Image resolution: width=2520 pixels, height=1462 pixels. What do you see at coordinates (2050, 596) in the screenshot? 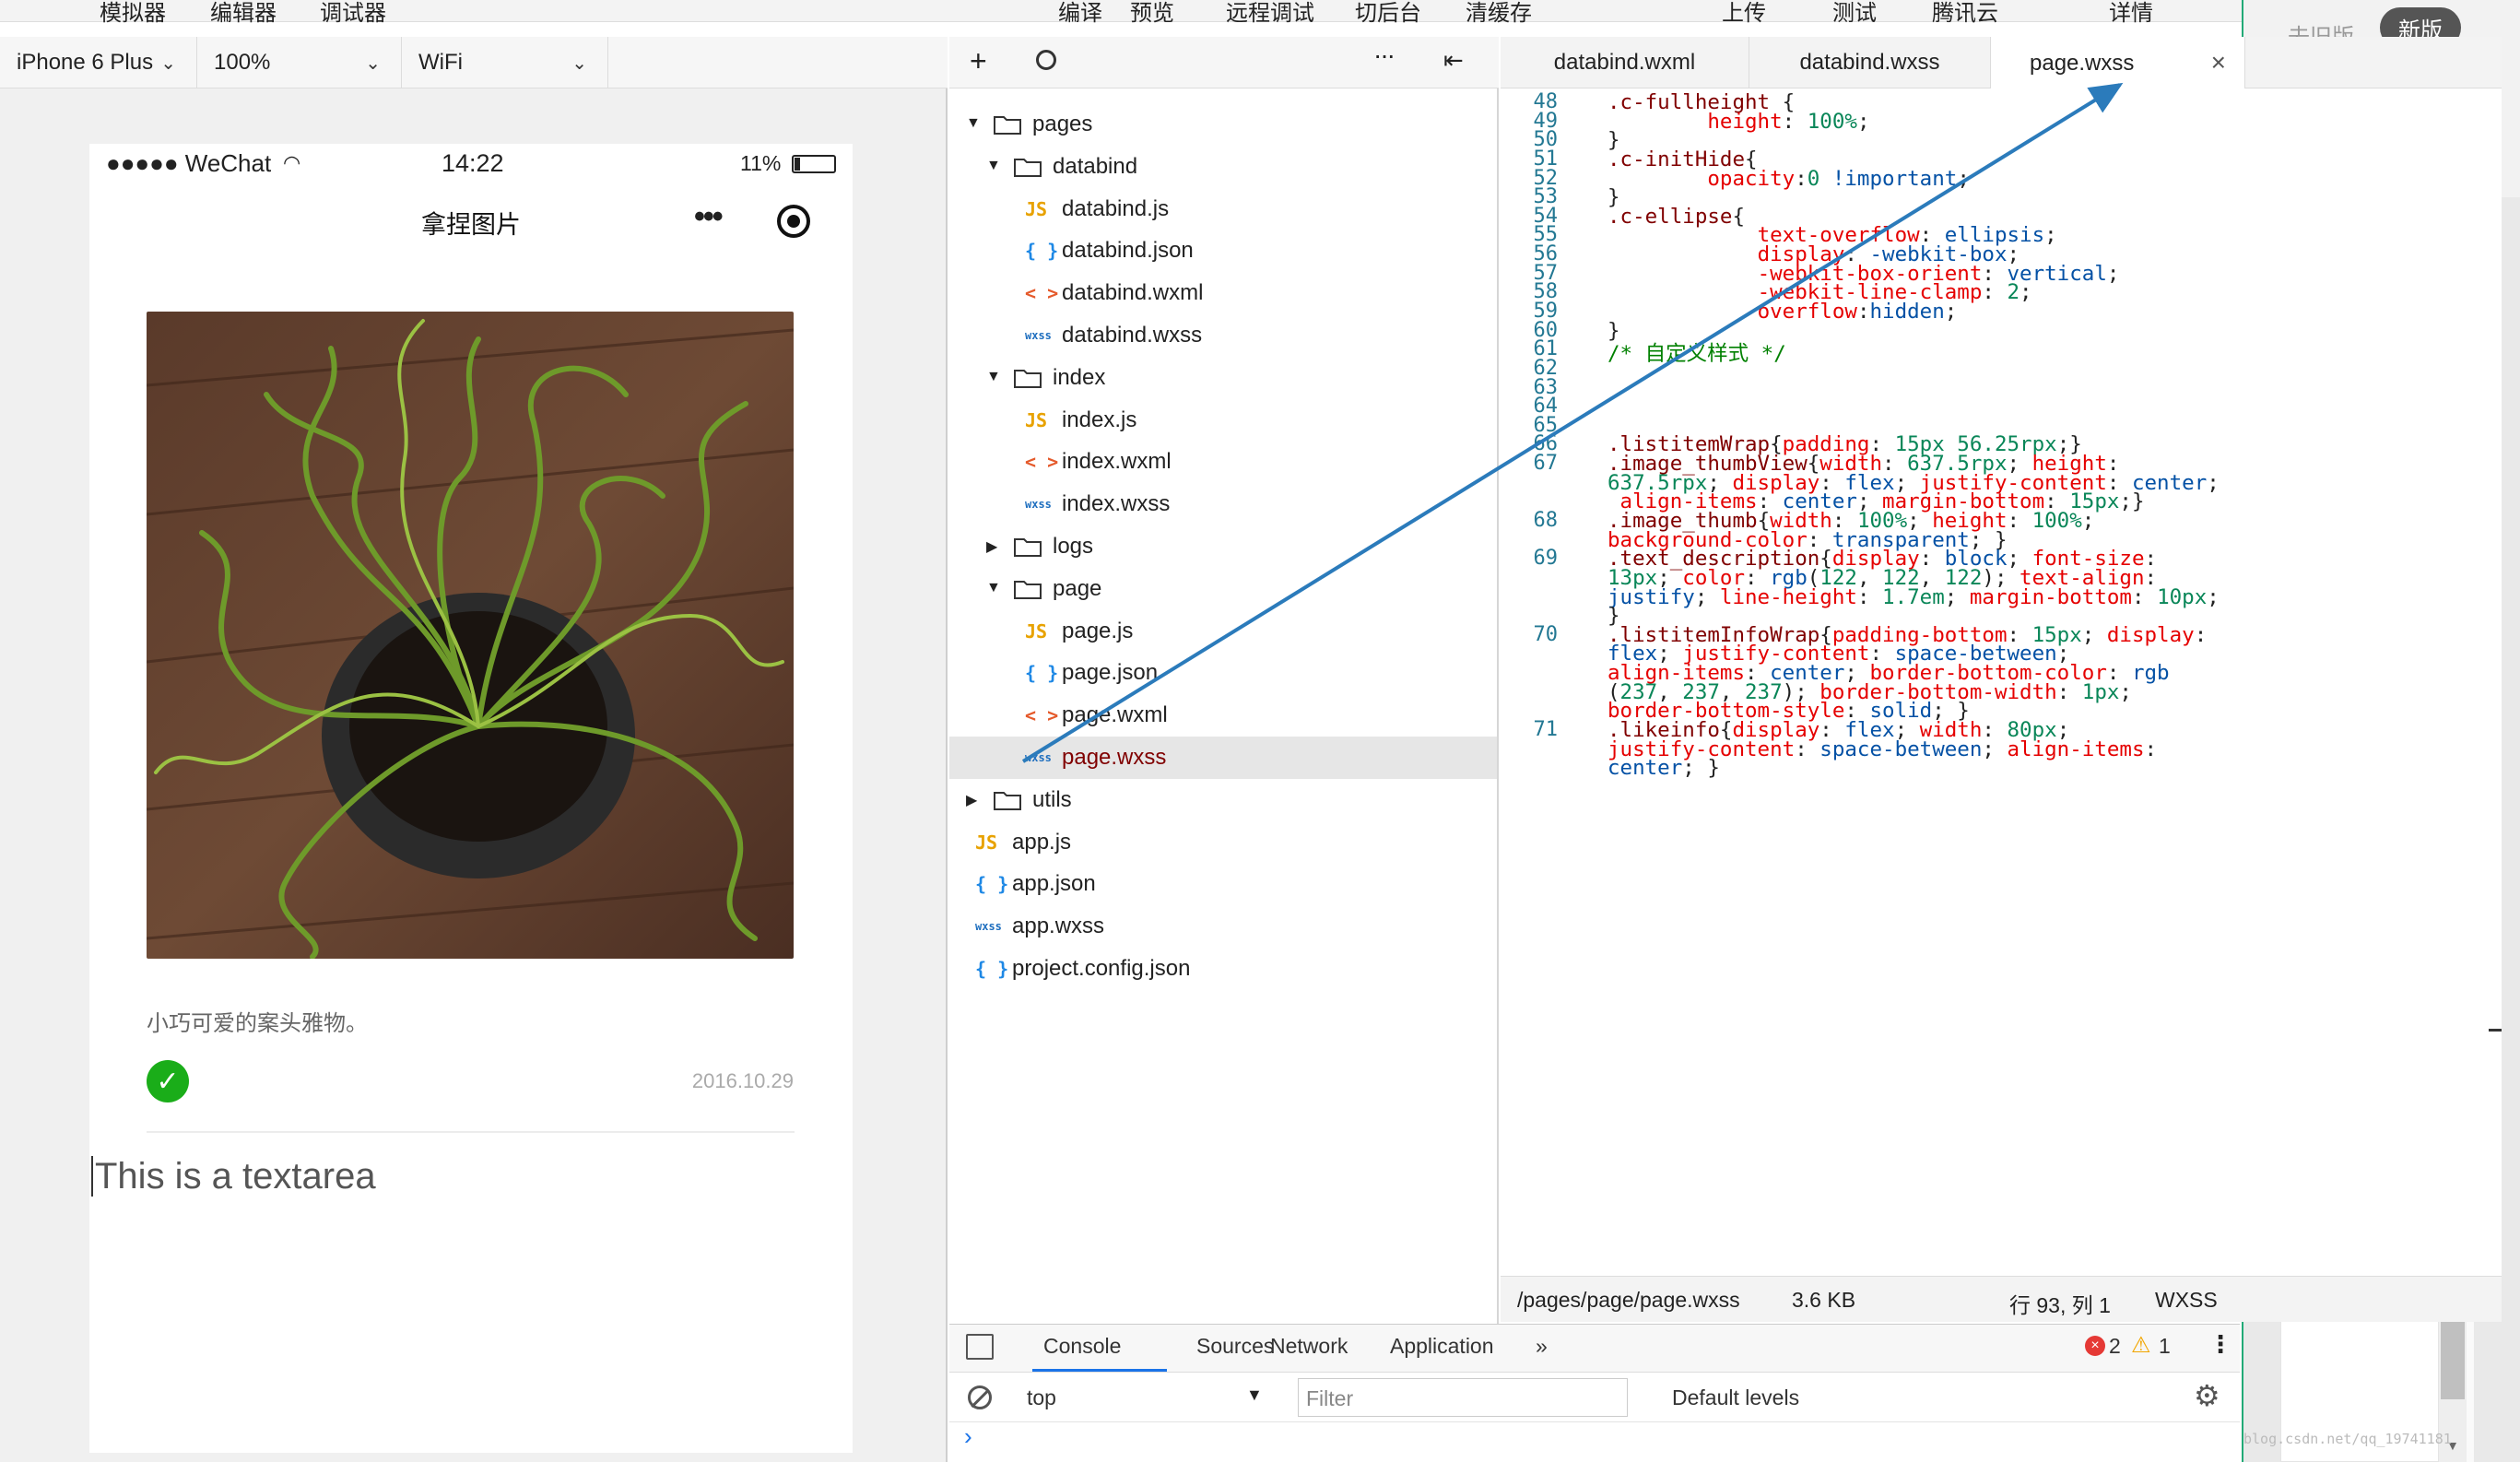
I see `code-token: margin-bottom` at bounding box center [2050, 596].